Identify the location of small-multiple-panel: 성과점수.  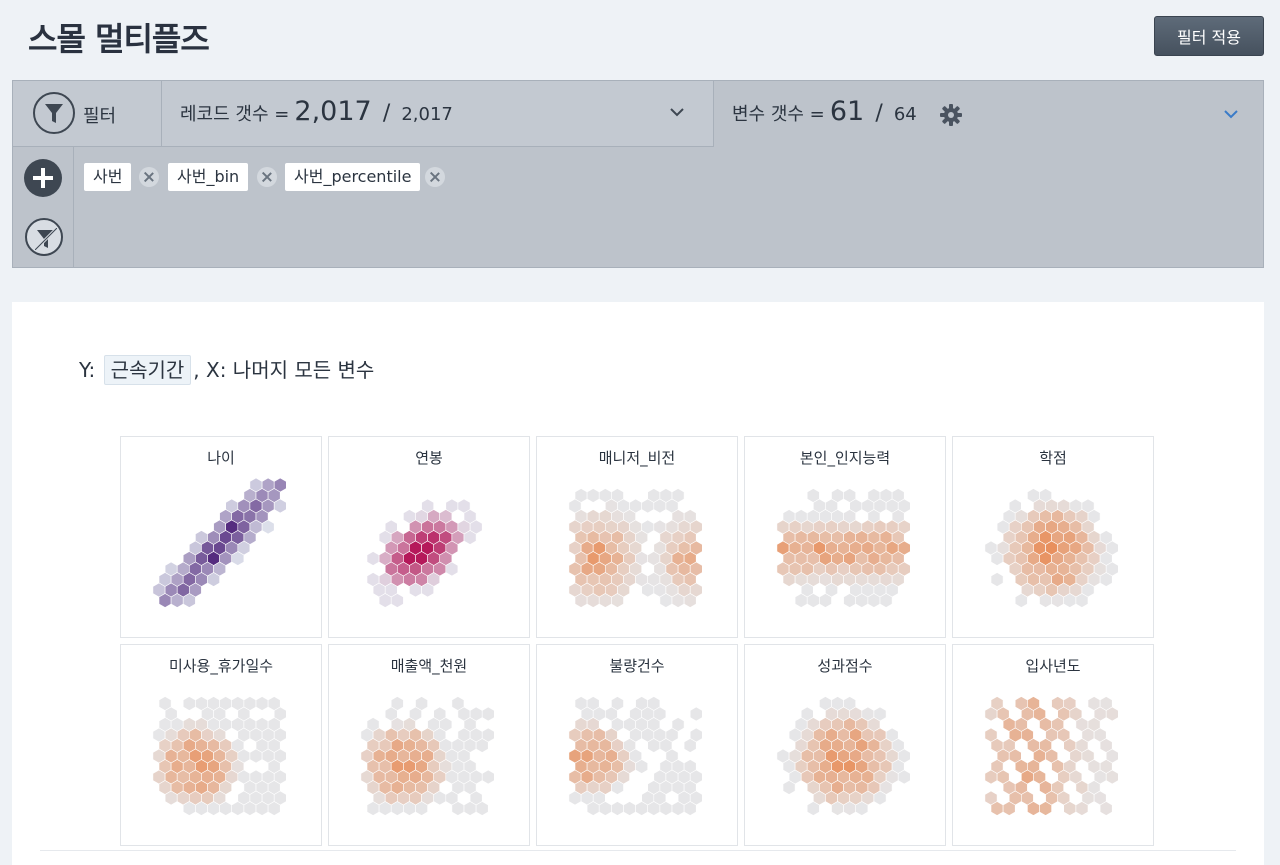
(845, 745).